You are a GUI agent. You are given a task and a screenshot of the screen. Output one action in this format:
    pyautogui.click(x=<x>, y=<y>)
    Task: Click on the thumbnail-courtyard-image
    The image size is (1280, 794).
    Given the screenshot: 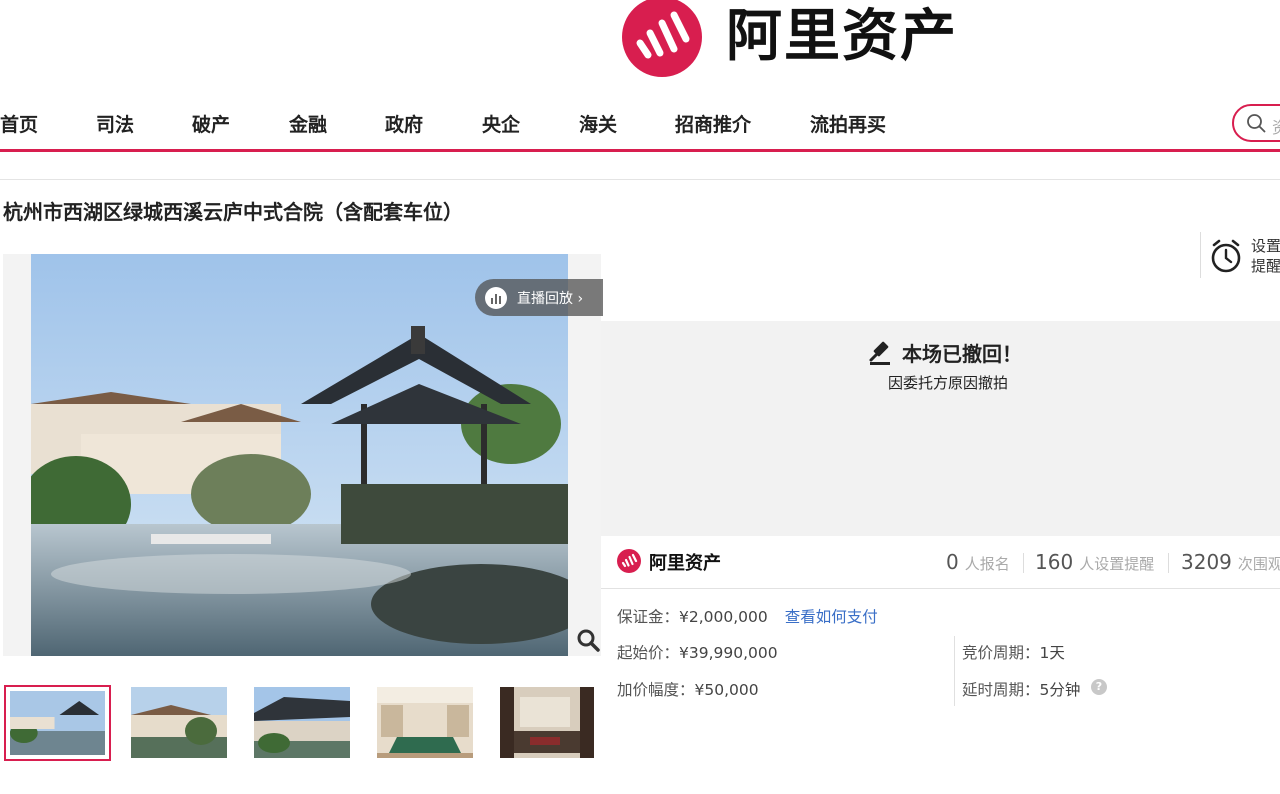 What is the action you would take?
    pyautogui.click(x=302, y=722)
    